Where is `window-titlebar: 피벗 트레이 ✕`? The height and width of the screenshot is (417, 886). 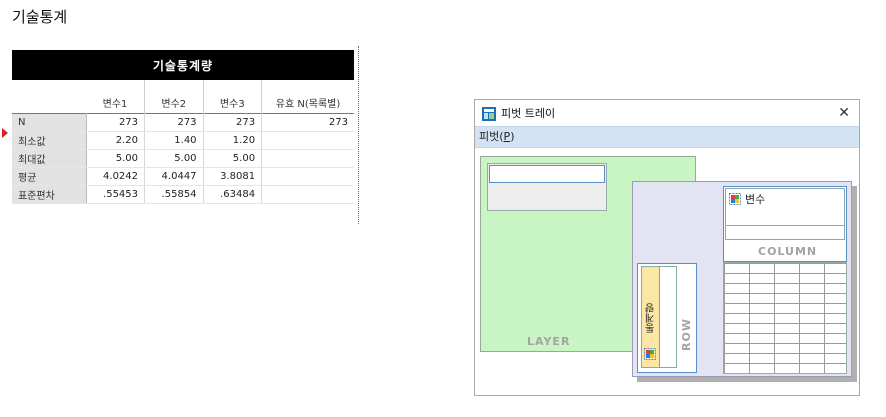
window-titlebar: 피벗 트레이 ✕ is located at coordinates (667, 113).